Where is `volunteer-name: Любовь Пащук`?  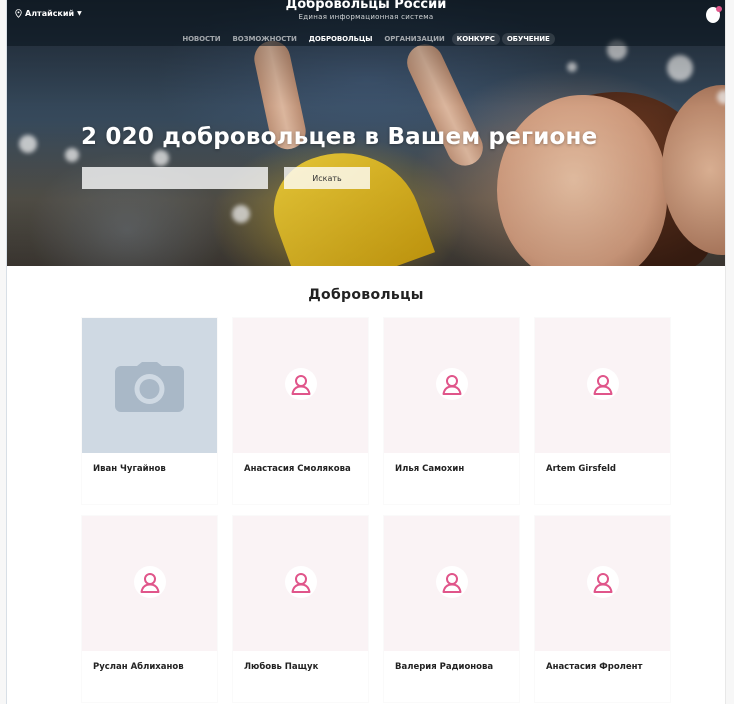 volunteer-name: Любовь Пащук is located at coordinates (281, 667).